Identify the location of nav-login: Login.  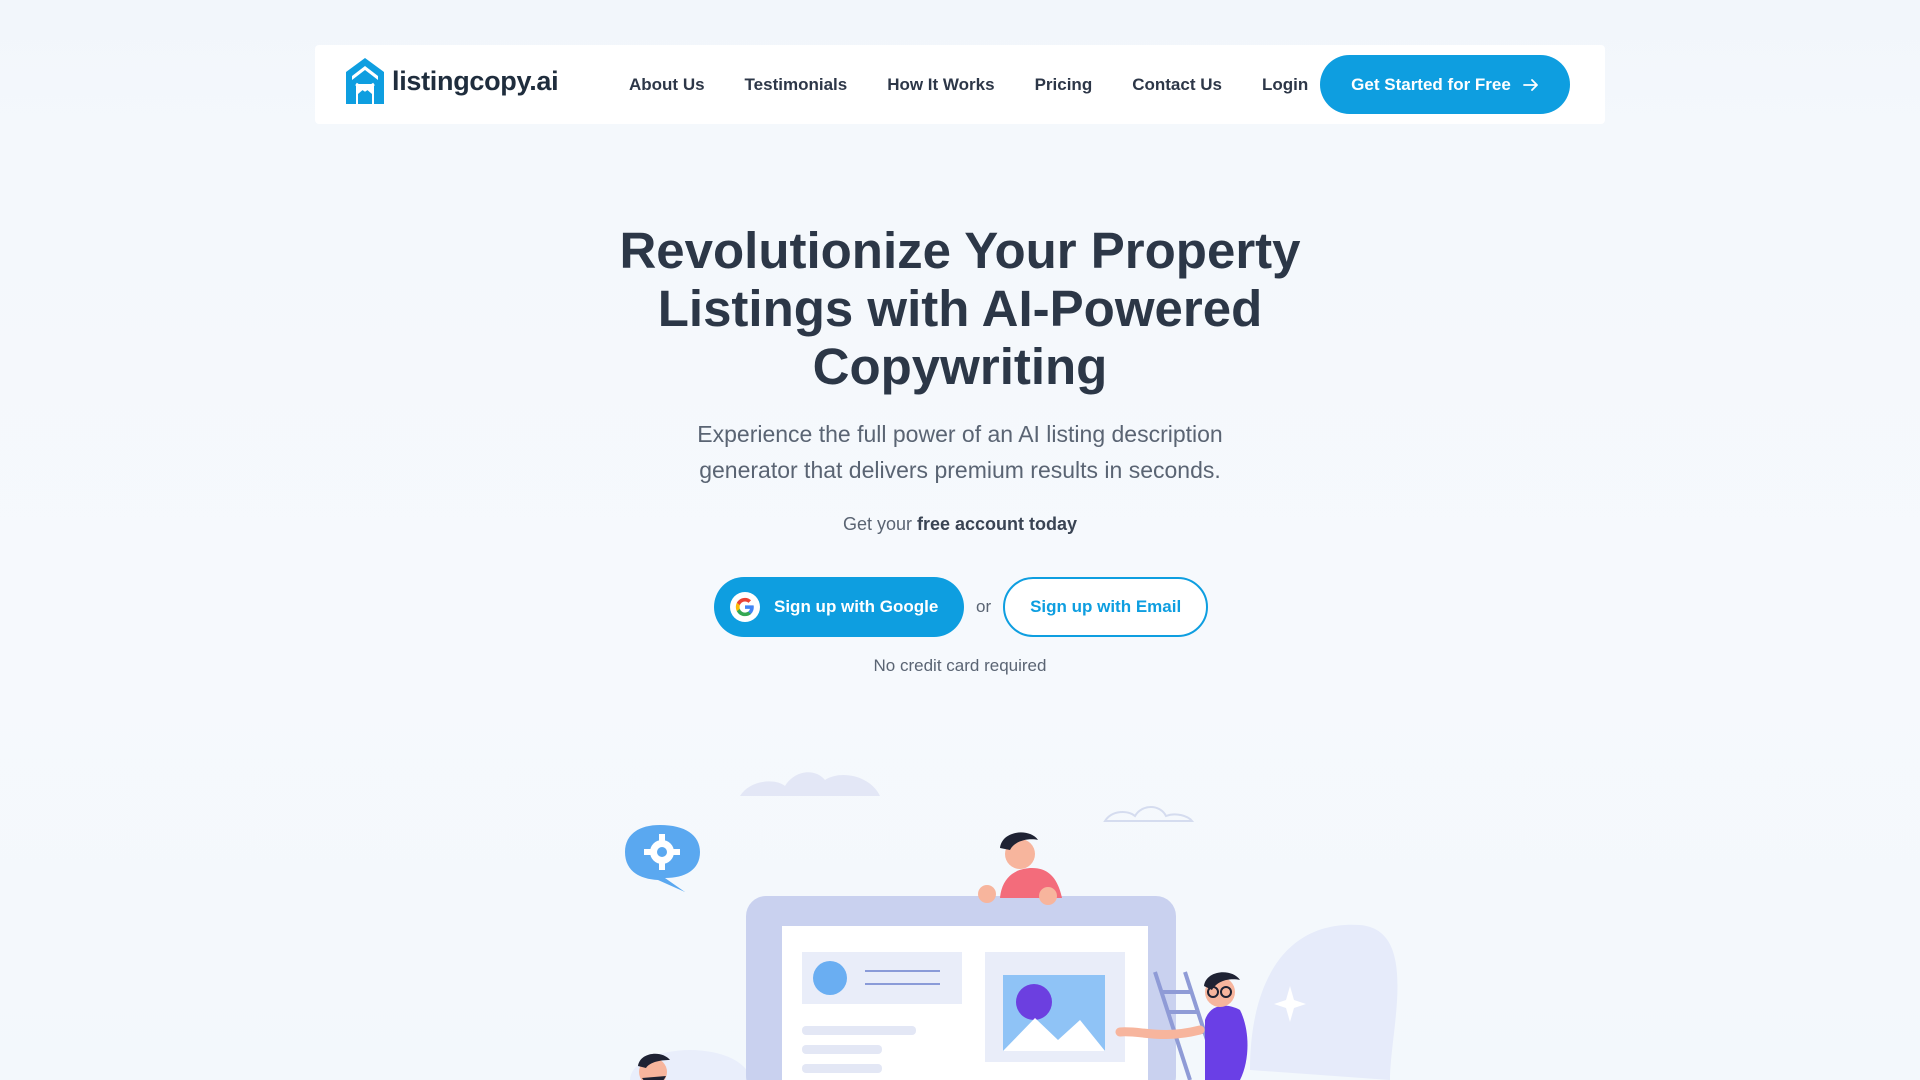
(1285, 85).